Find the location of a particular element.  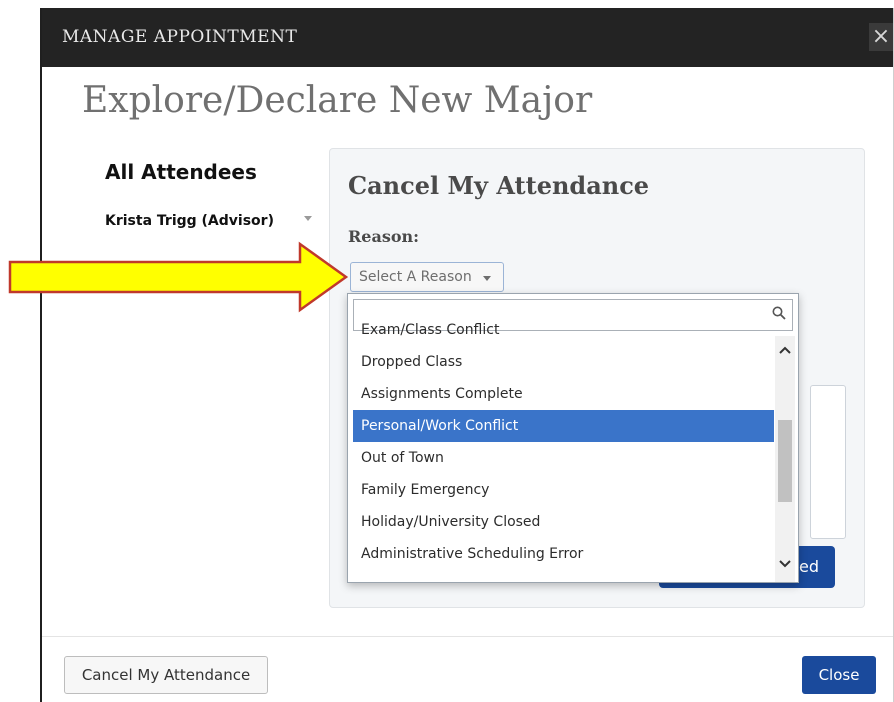

reason-option: Family Emergency is located at coordinates (563, 490).